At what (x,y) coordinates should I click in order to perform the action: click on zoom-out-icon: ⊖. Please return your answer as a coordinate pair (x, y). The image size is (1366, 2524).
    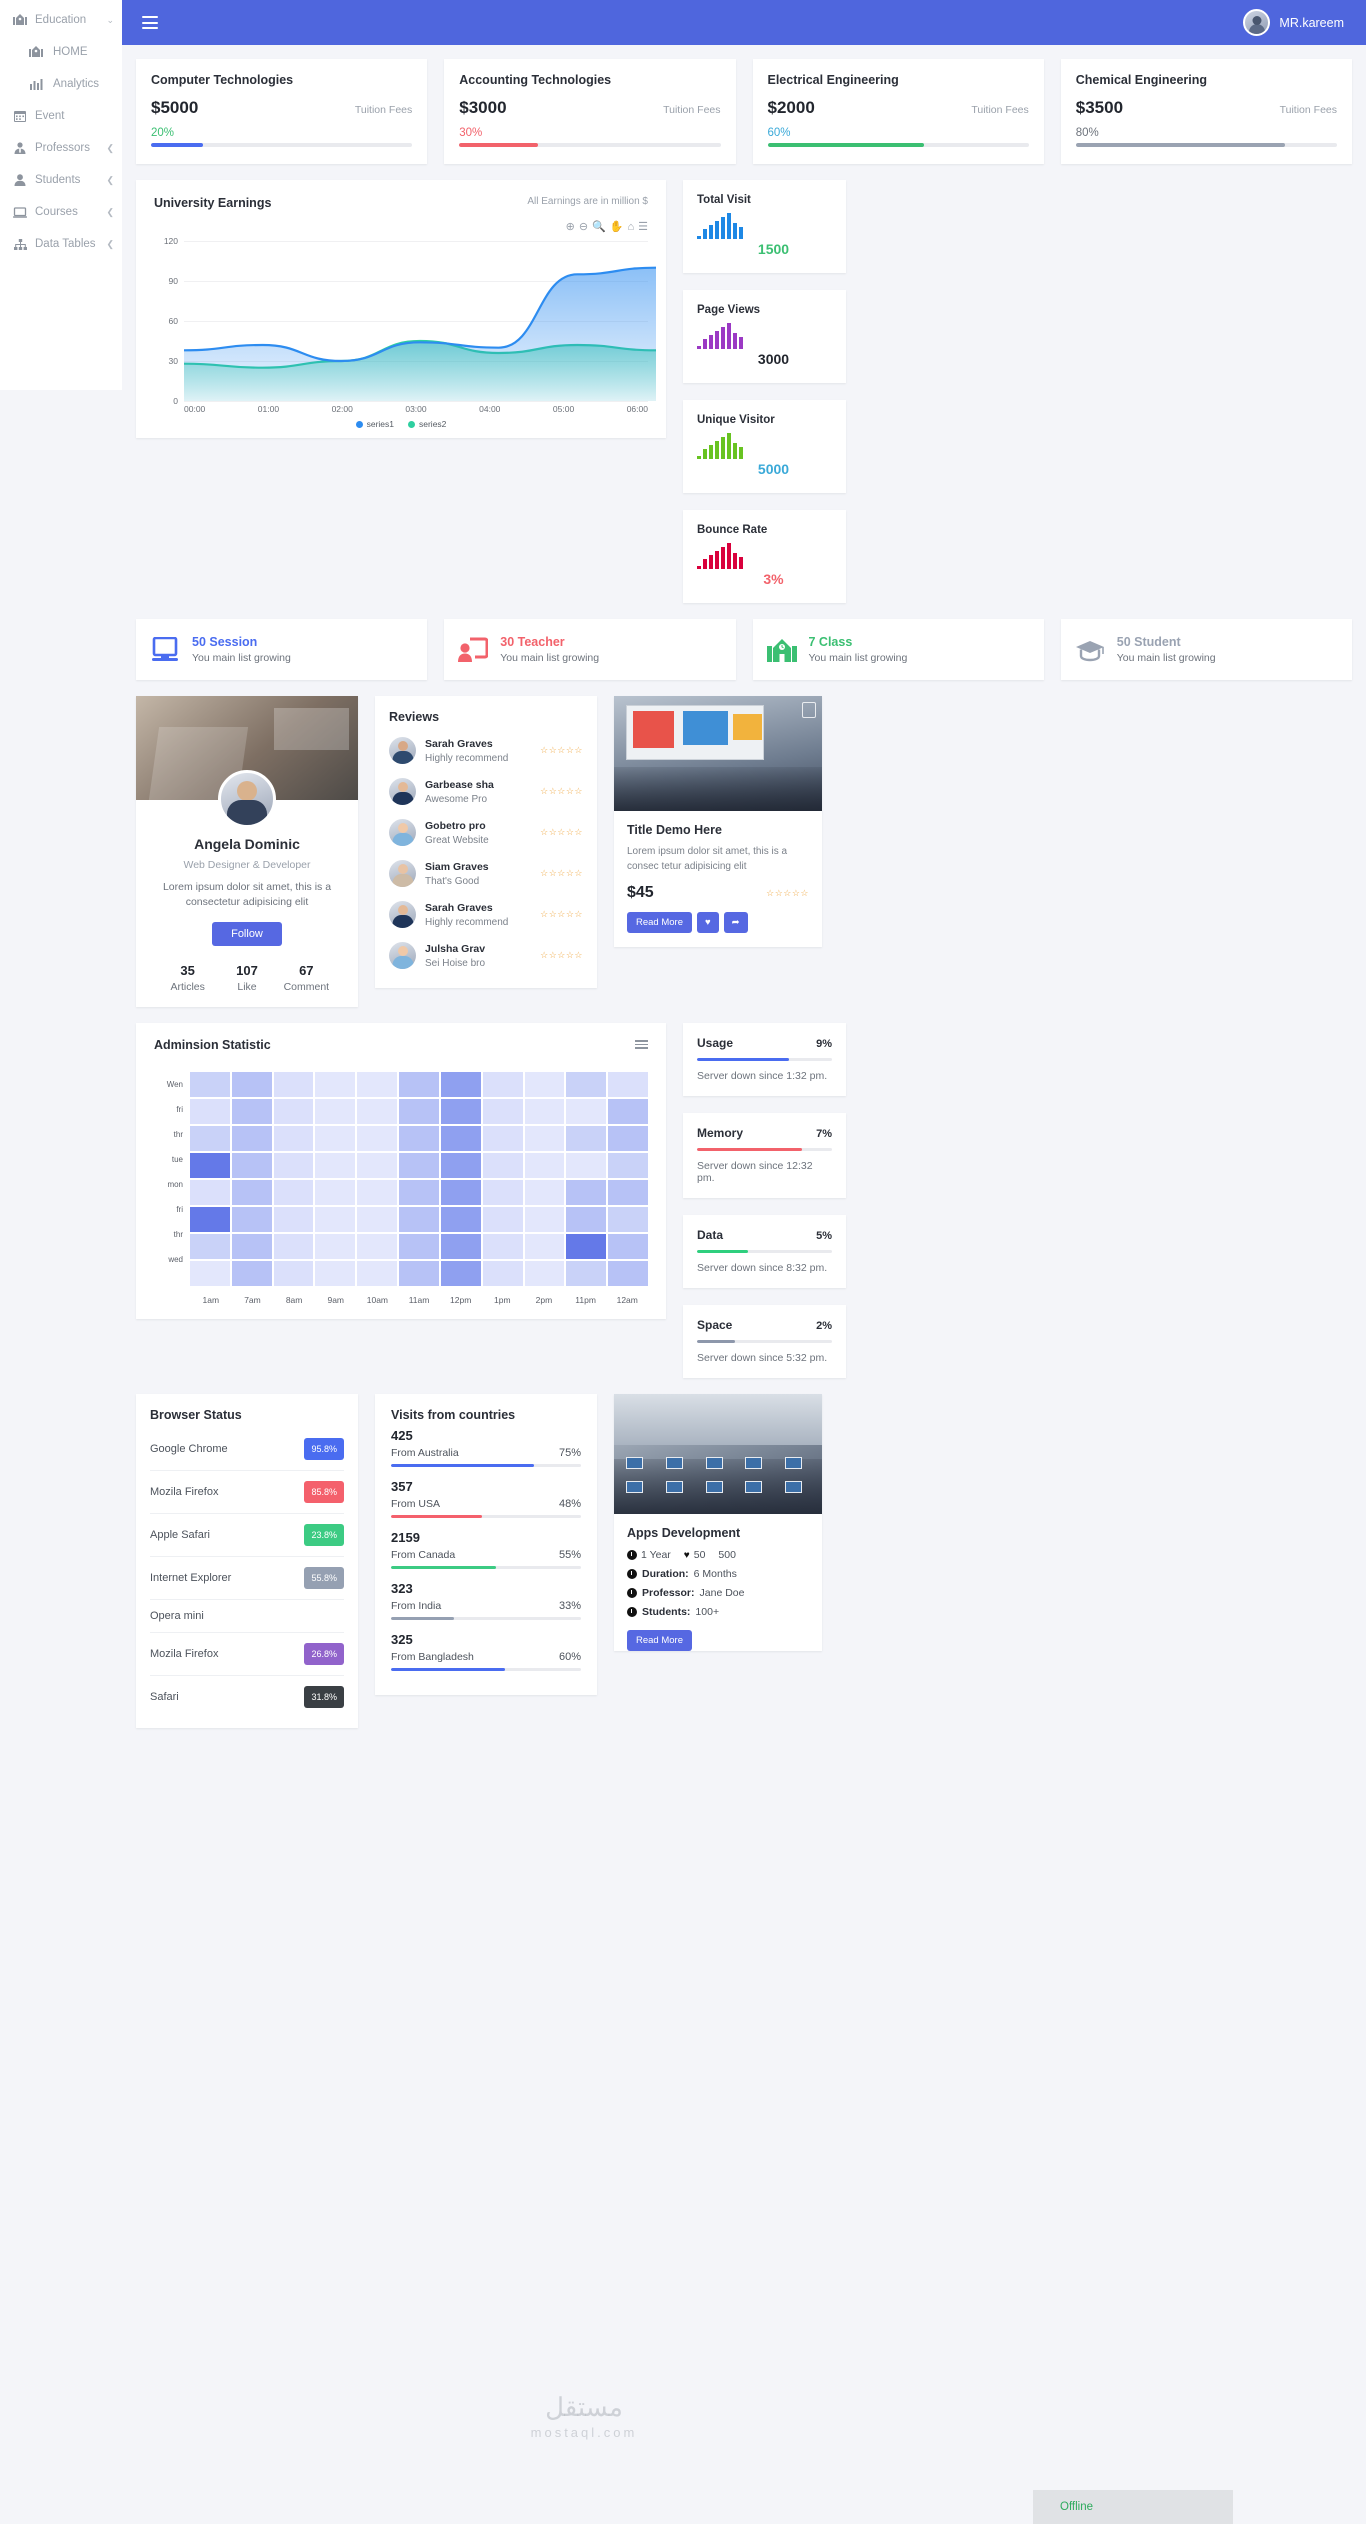
    Looking at the image, I should click on (583, 227).